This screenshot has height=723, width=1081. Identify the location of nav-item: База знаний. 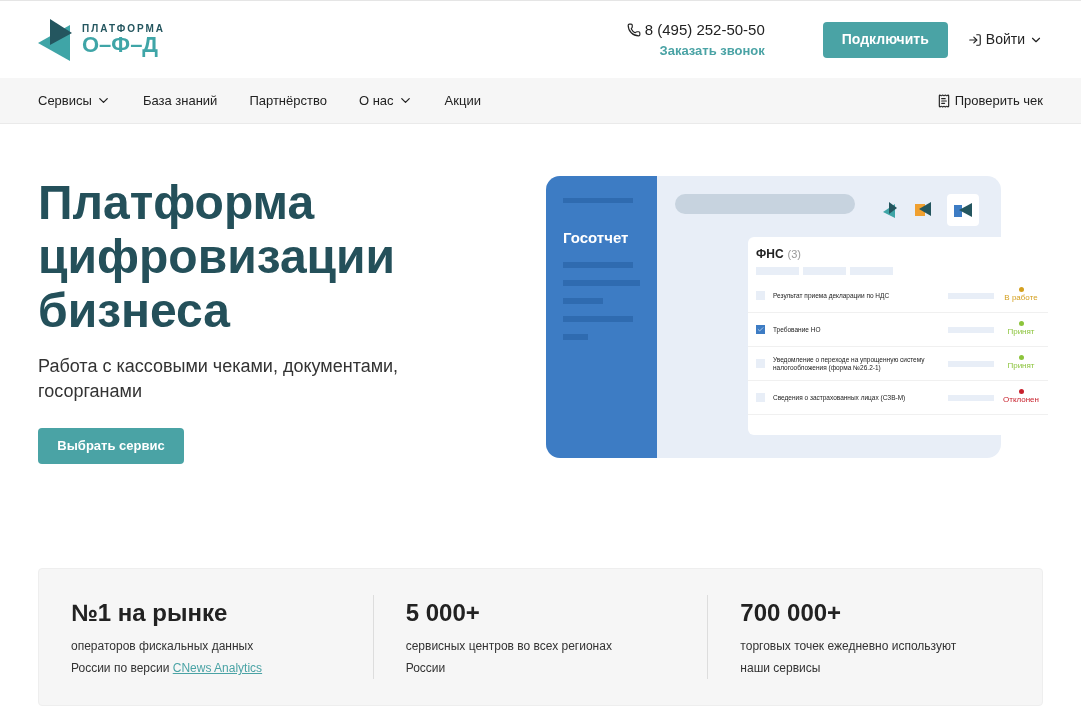
(180, 100).